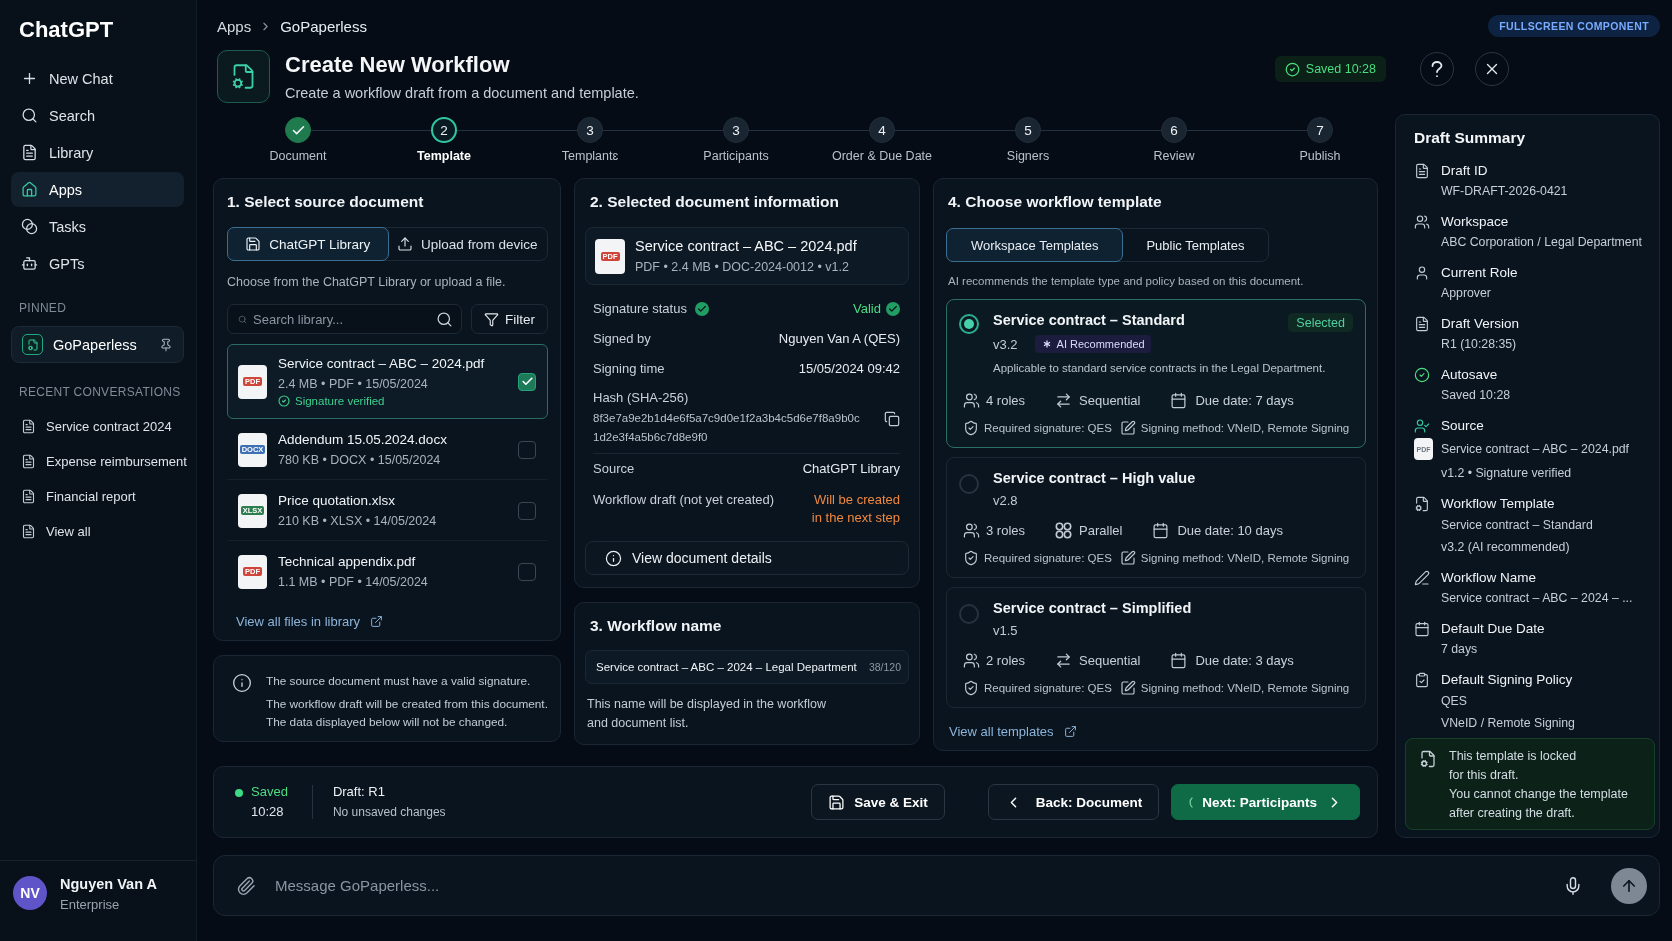 This screenshot has width=1672, height=941. Describe the element at coordinates (867, 309) in the screenshot. I see `info-value: Valid` at that location.